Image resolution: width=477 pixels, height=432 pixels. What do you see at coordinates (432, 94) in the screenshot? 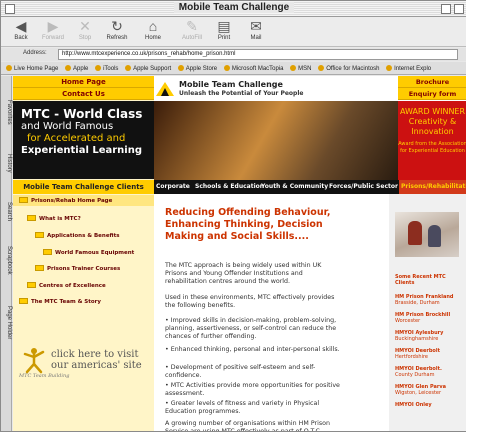
I see `enquiry-form-button: Enquiry form` at bounding box center [432, 94].